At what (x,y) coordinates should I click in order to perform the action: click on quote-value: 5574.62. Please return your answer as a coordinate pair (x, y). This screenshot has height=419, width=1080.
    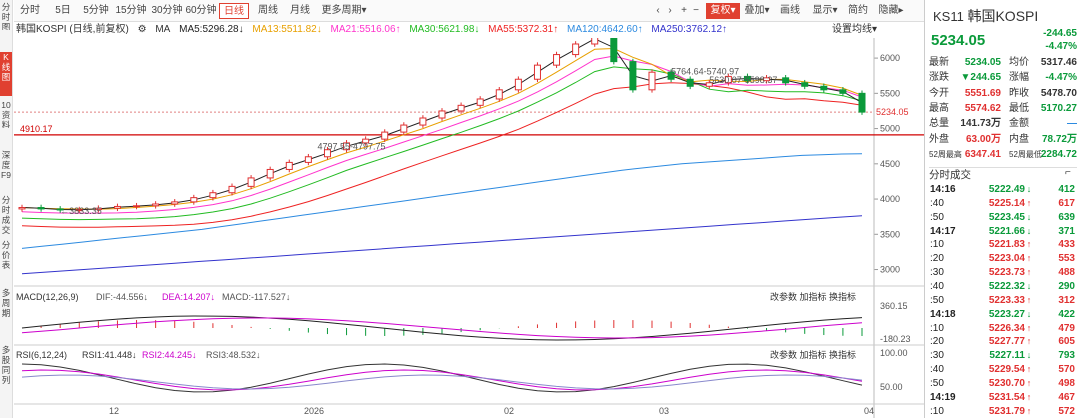
    Looking at the image, I should click on (982, 108).